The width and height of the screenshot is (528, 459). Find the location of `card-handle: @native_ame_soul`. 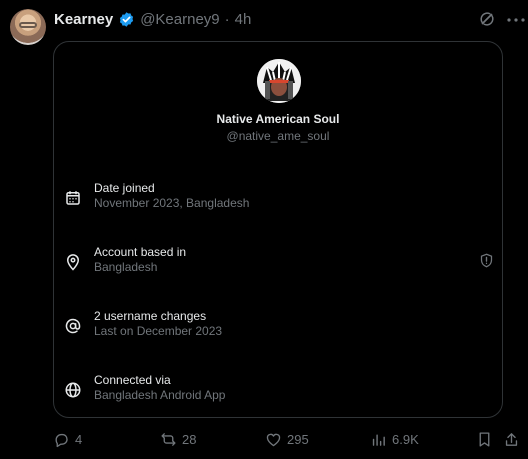

card-handle: @native_ame_soul is located at coordinates (278, 136).